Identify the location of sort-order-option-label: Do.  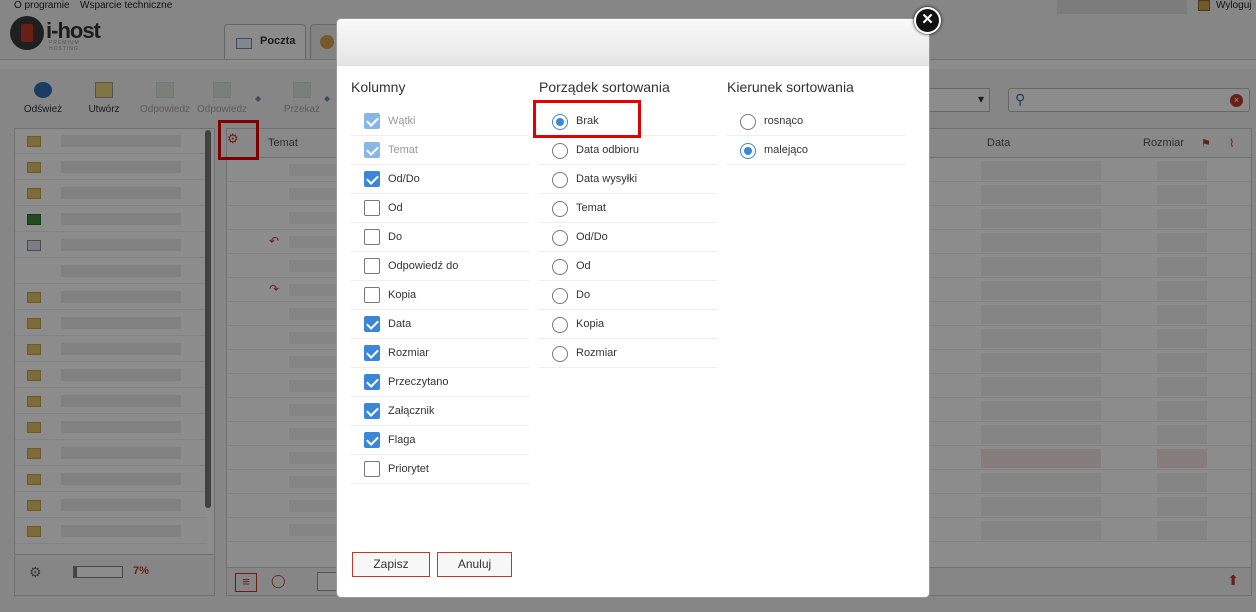
(583, 295).